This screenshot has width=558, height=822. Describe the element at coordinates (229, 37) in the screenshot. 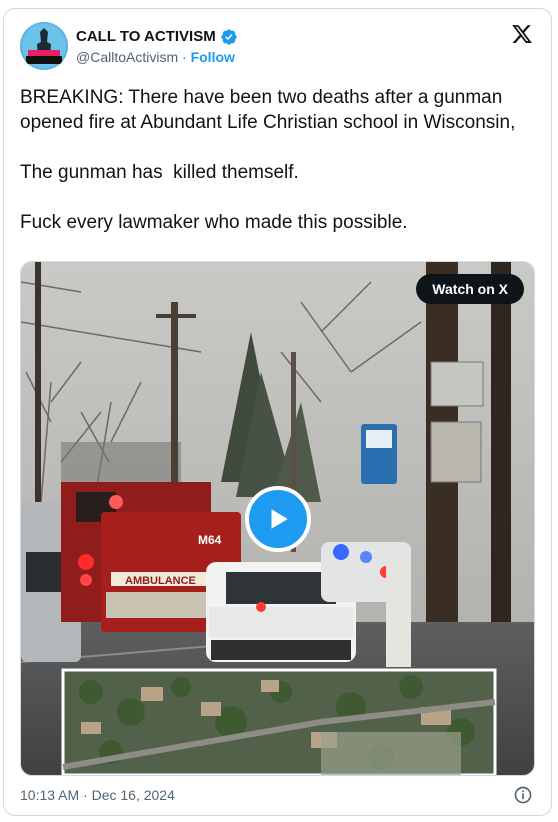

I see `verified-badge-icon` at that location.